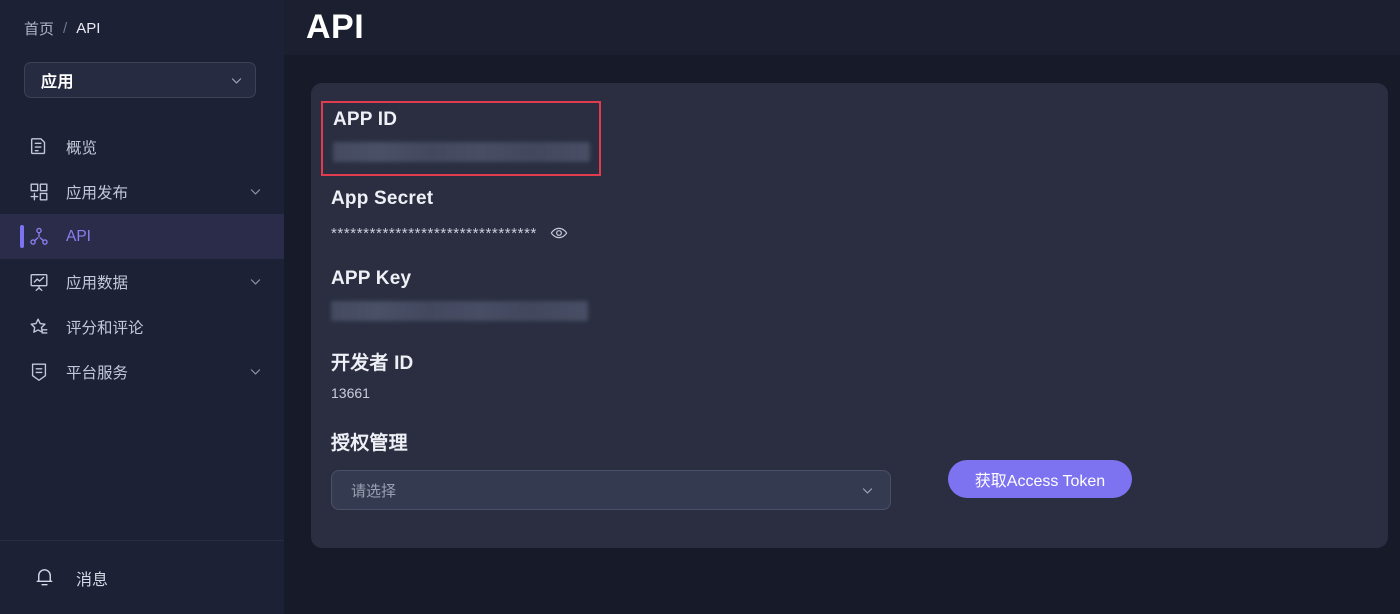 The width and height of the screenshot is (1400, 614). I want to click on developer-id-field: 开发者 ID 13661, so click(372, 374).